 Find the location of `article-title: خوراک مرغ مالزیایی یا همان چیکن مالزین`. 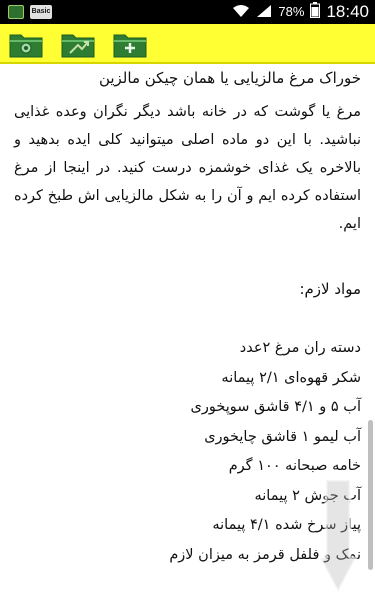

article-title: خوراک مرغ مالزیایی یا همان چیکن مالزین is located at coordinates (229, 78).